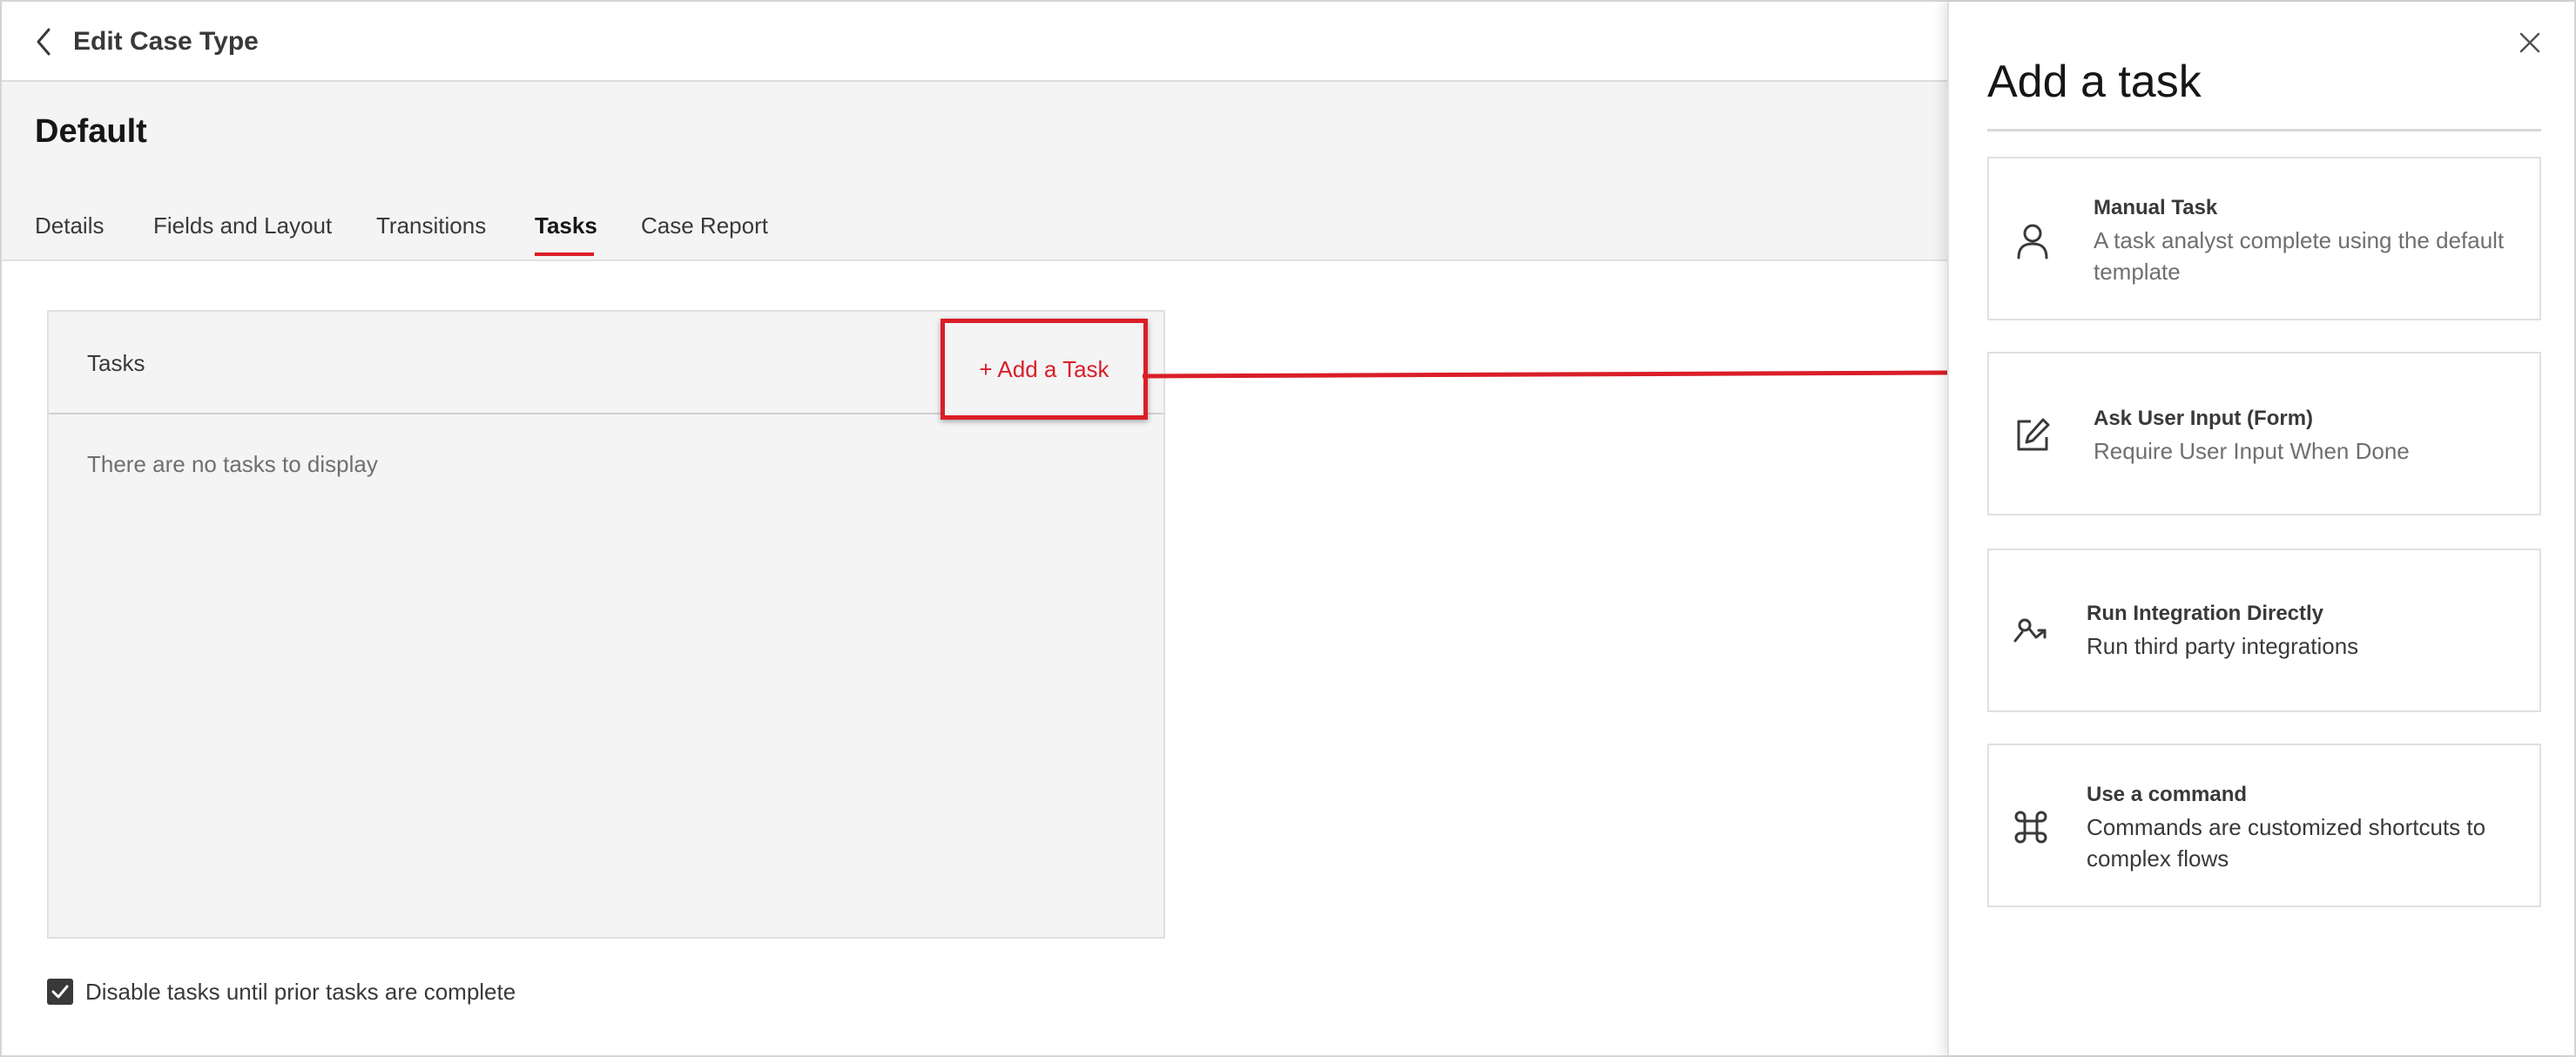  What do you see at coordinates (69, 225) in the screenshot?
I see `tab-details: Details` at bounding box center [69, 225].